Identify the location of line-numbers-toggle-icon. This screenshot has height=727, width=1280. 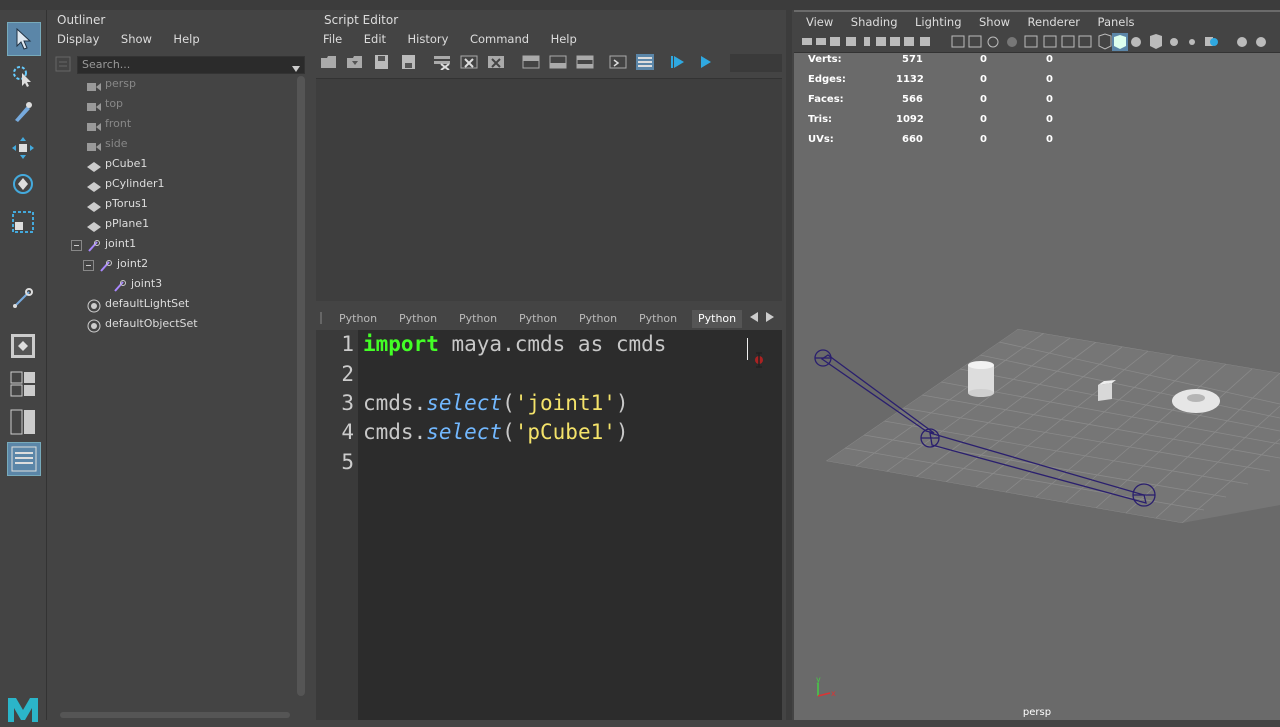
(645, 62).